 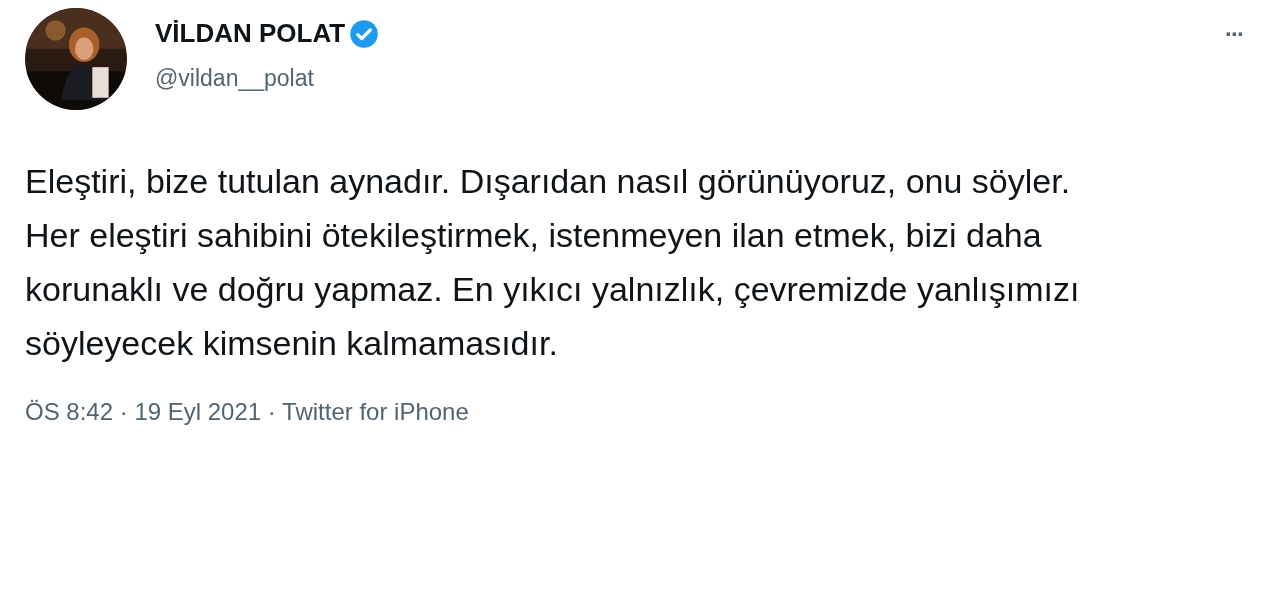 What do you see at coordinates (247, 412) in the screenshot?
I see `tweet-meta: ÖS 8:42 · 19 Eyl 2021 · Twitter for iPhone` at bounding box center [247, 412].